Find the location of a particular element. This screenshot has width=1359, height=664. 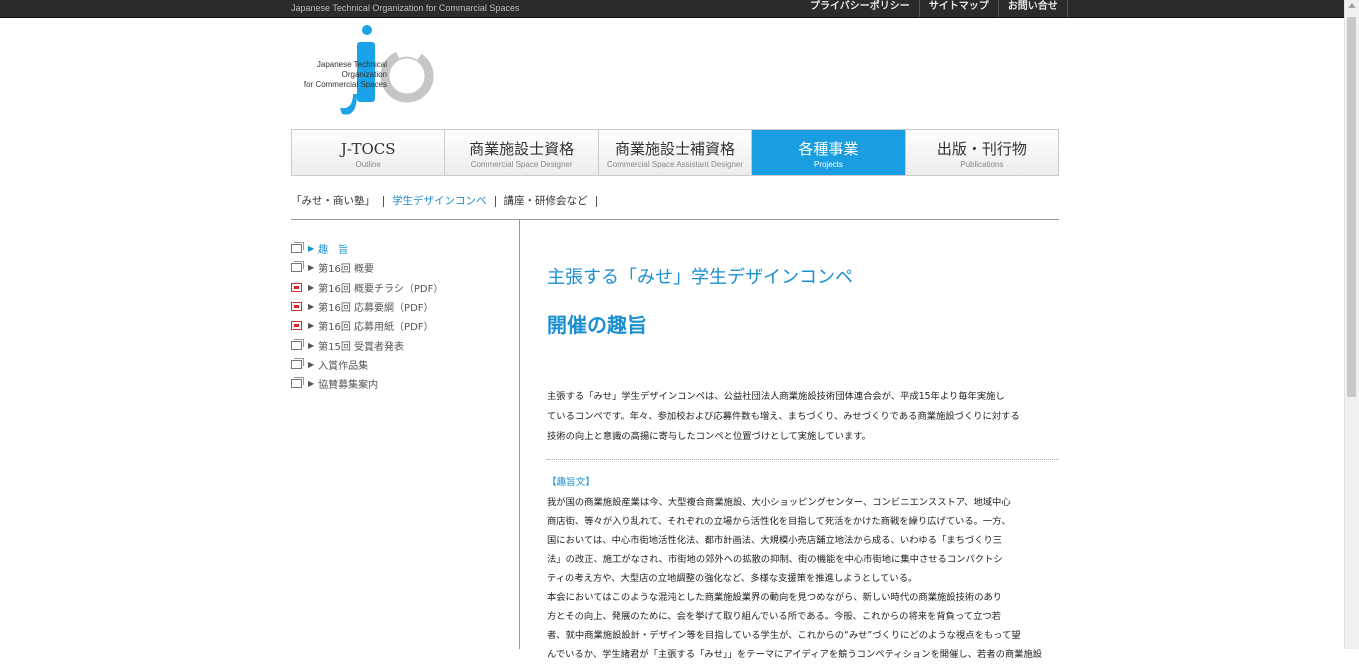

nav-publications-label: 出版・刊行物 is located at coordinates (981, 149).